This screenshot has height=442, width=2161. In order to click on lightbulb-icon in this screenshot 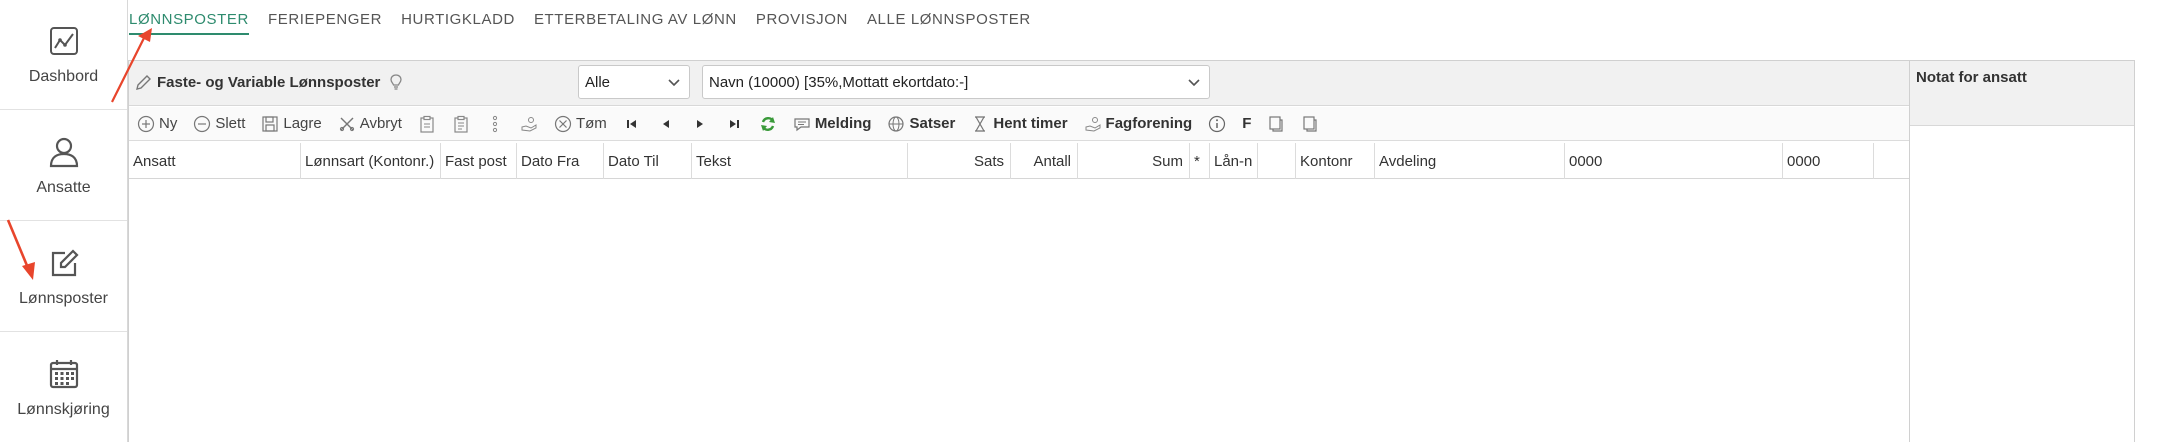, I will do `click(396, 82)`.